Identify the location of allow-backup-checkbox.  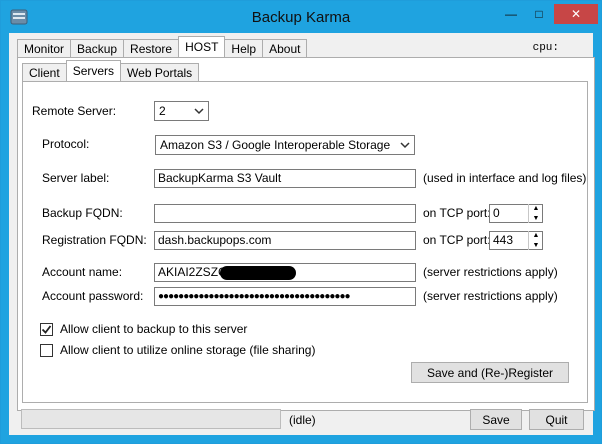
(46, 329).